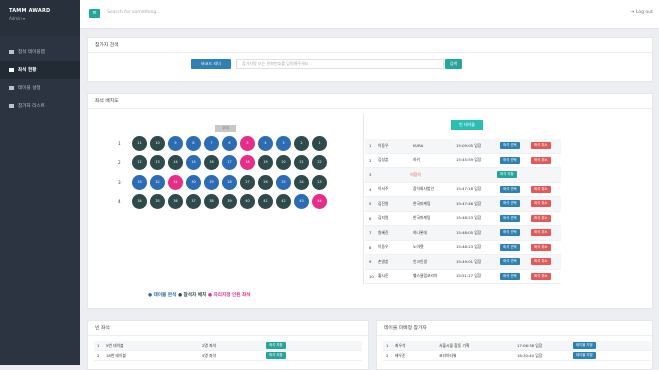  Describe the element at coordinates (265, 201) in the screenshot. I see `seat: 41` at that location.